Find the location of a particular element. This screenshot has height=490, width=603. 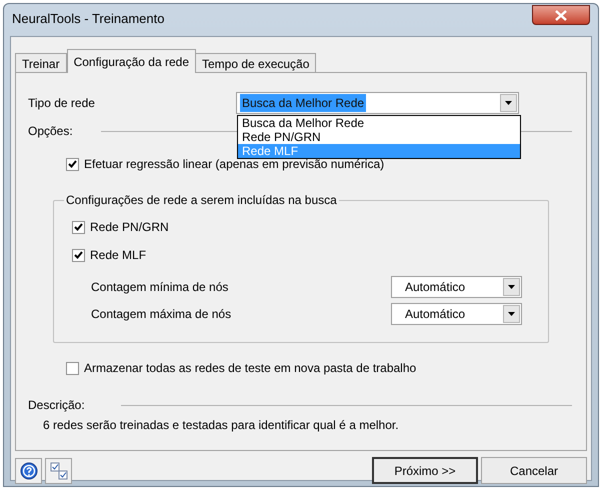

tab: Configuração da rede is located at coordinates (131, 61).